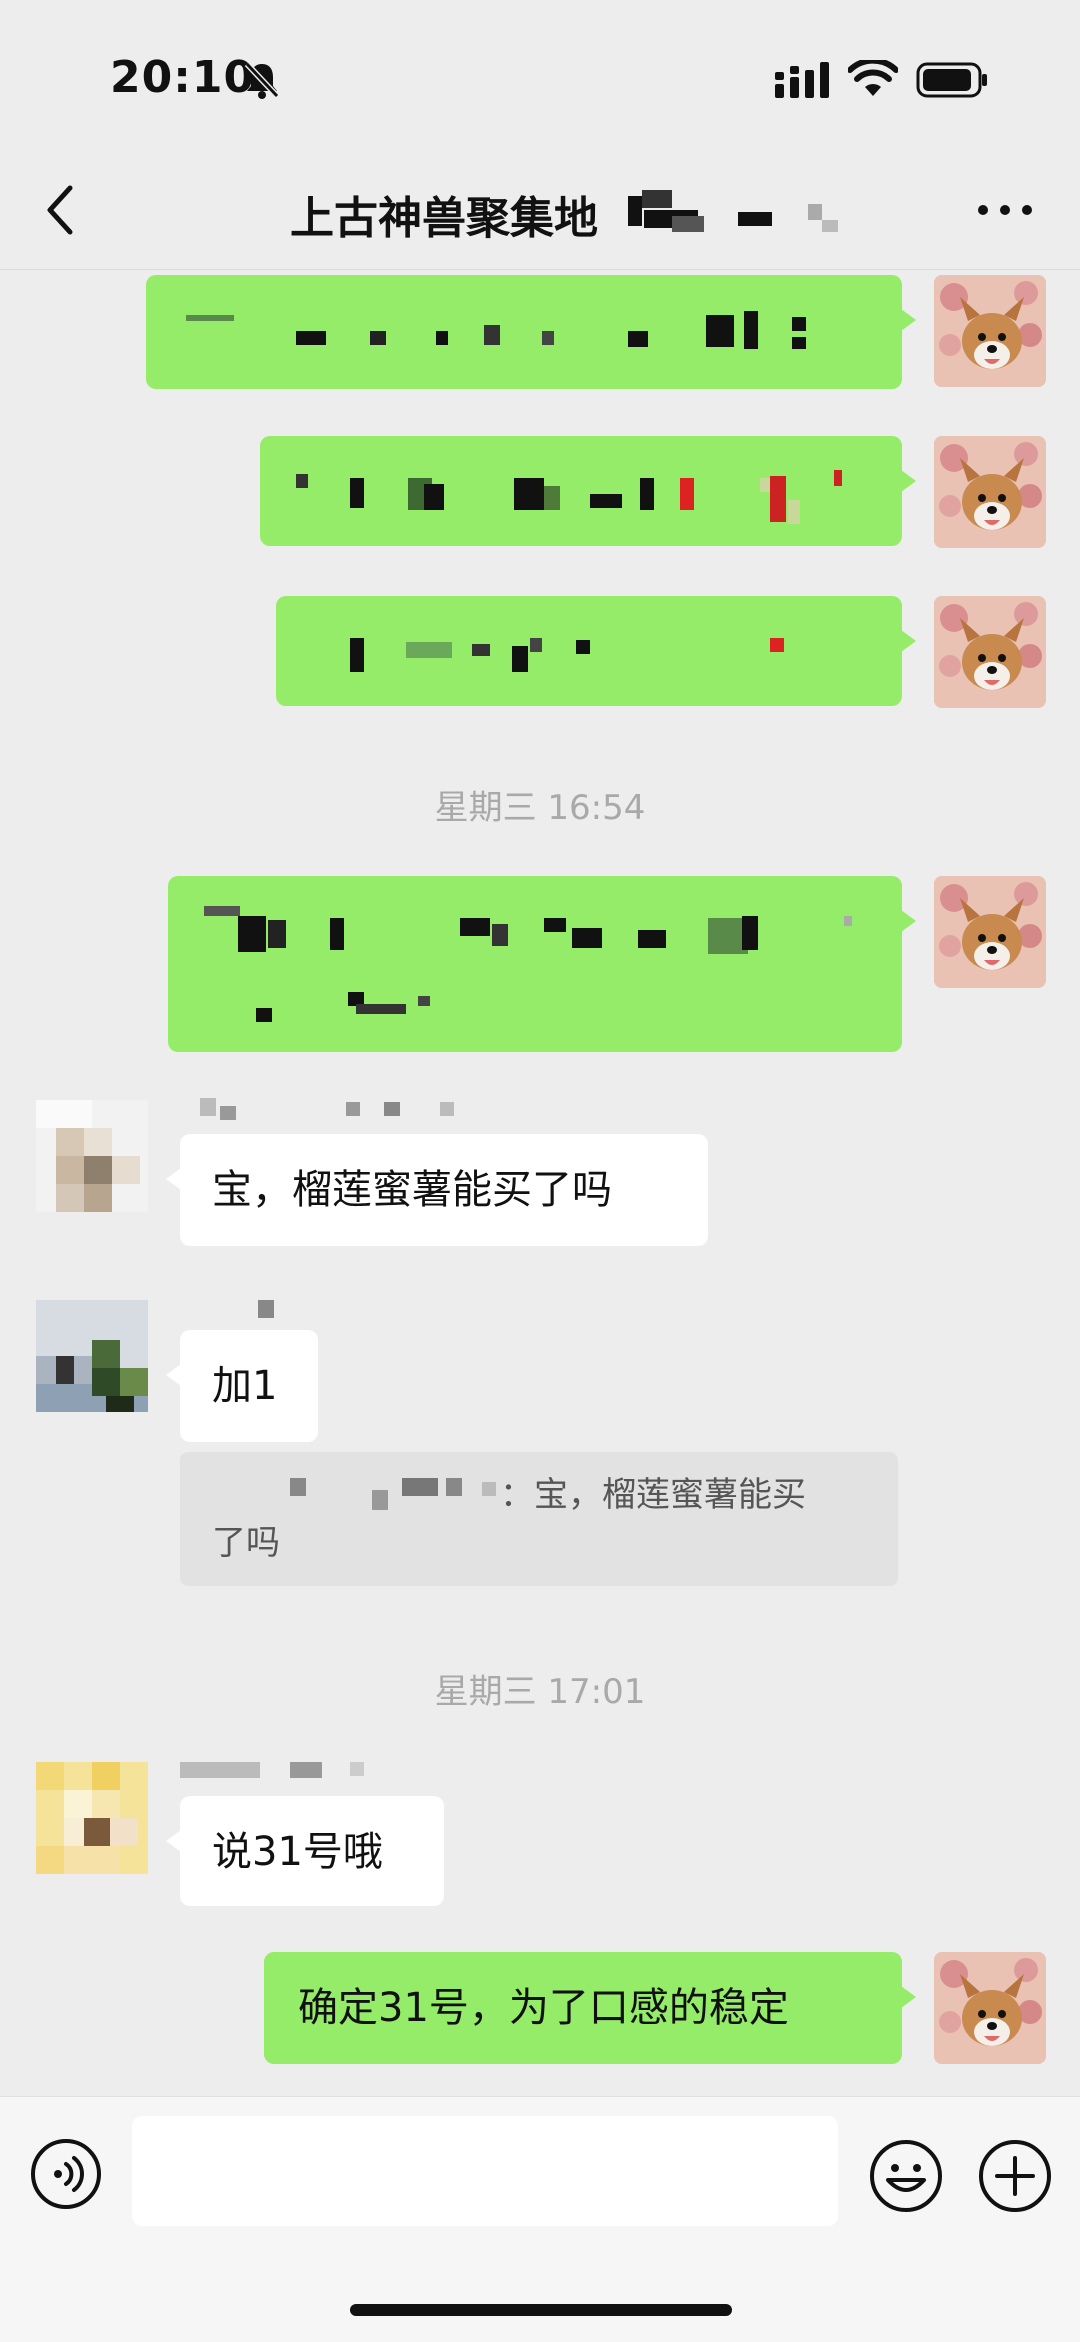 The height and width of the screenshot is (2342, 1080). I want to click on message-text: 宝，榴莲蜜薯能买了吗, so click(412, 1190).